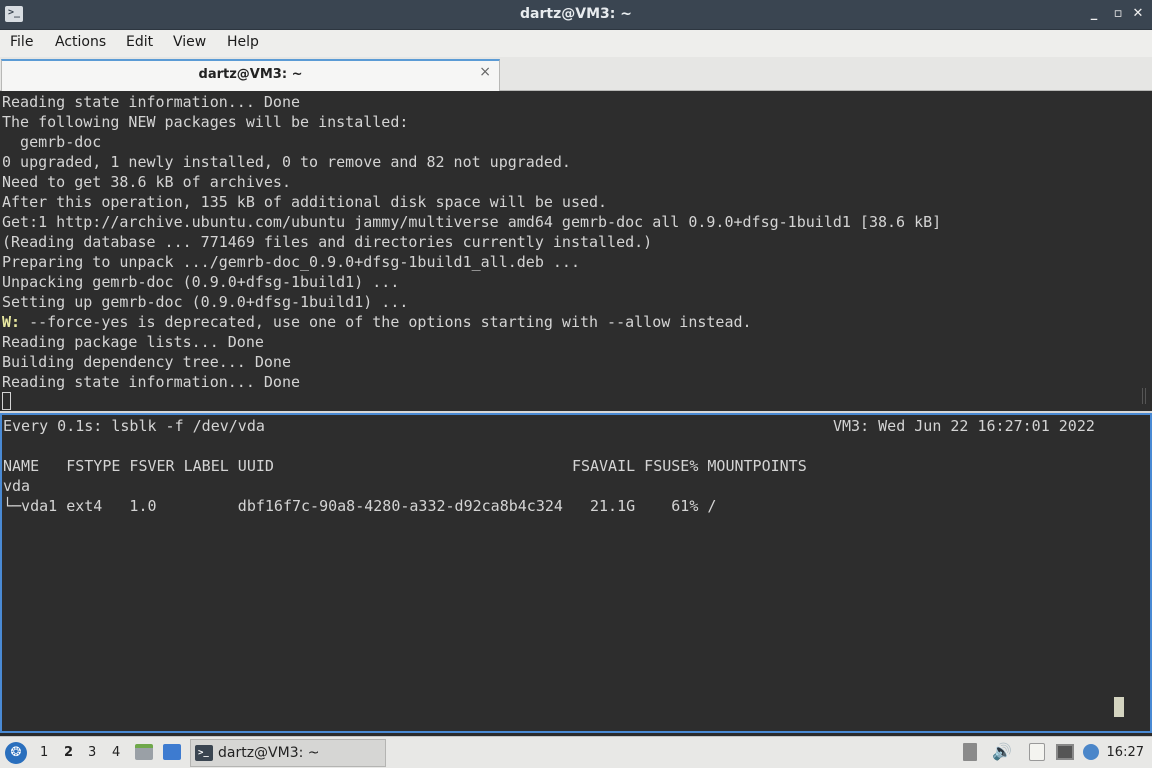 The image size is (1152, 768). What do you see at coordinates (144, 752) in the screenshot?
I see `file-manager-icon` at bounding box center [144, 752].